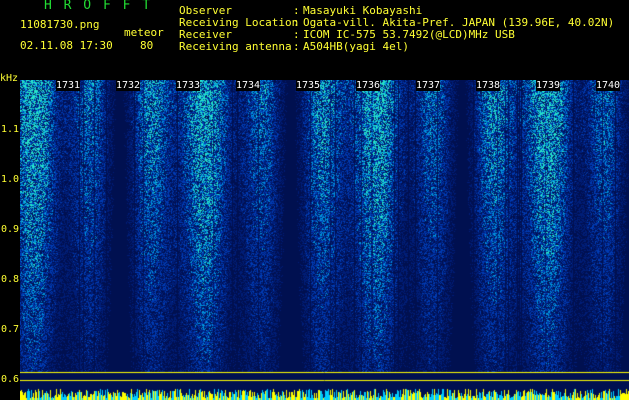  Describe the element at coordinates (68, 85) in the screenshot. I see `time-tick-label: 1731` at that location.